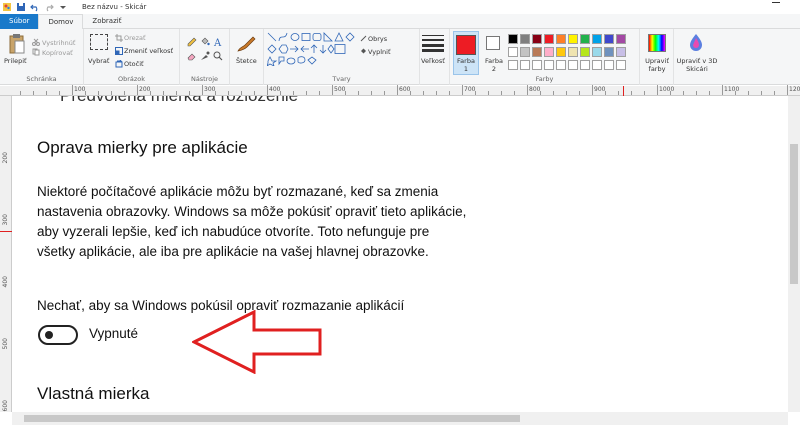 The width and height of the screenshot is (800, 425). I want to click on horizontal-scrollbar, so click(400, 418).